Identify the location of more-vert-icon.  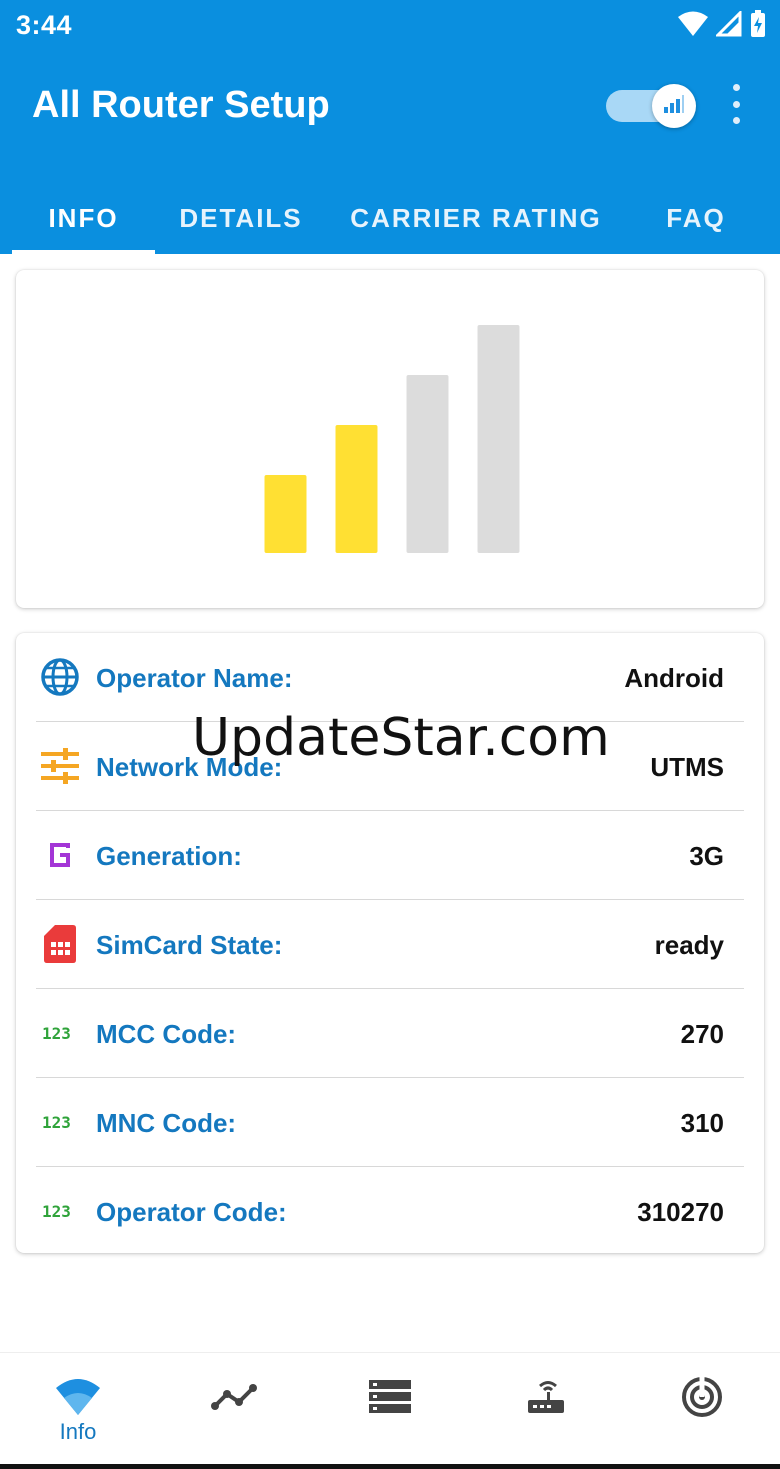
(736, 104).